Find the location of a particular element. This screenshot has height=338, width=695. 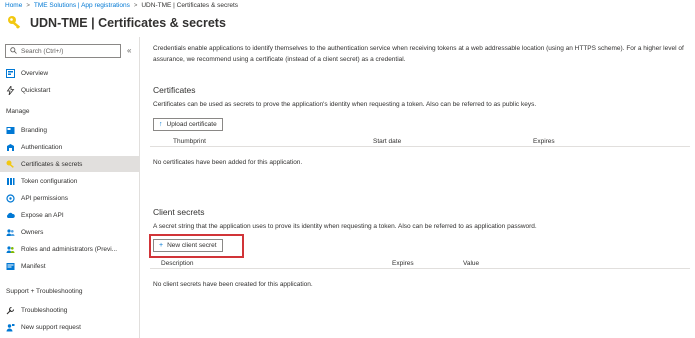

collapse-sidebar-button: « is located at coordinates (129, 50).